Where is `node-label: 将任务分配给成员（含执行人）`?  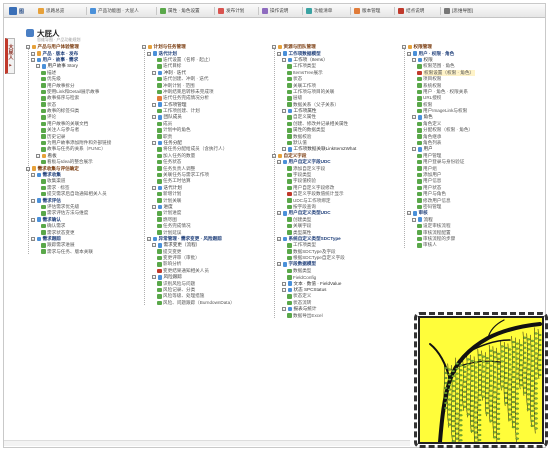 node-label: 将任务分配给成员（含执行人） is located at coordinates (195, 149).